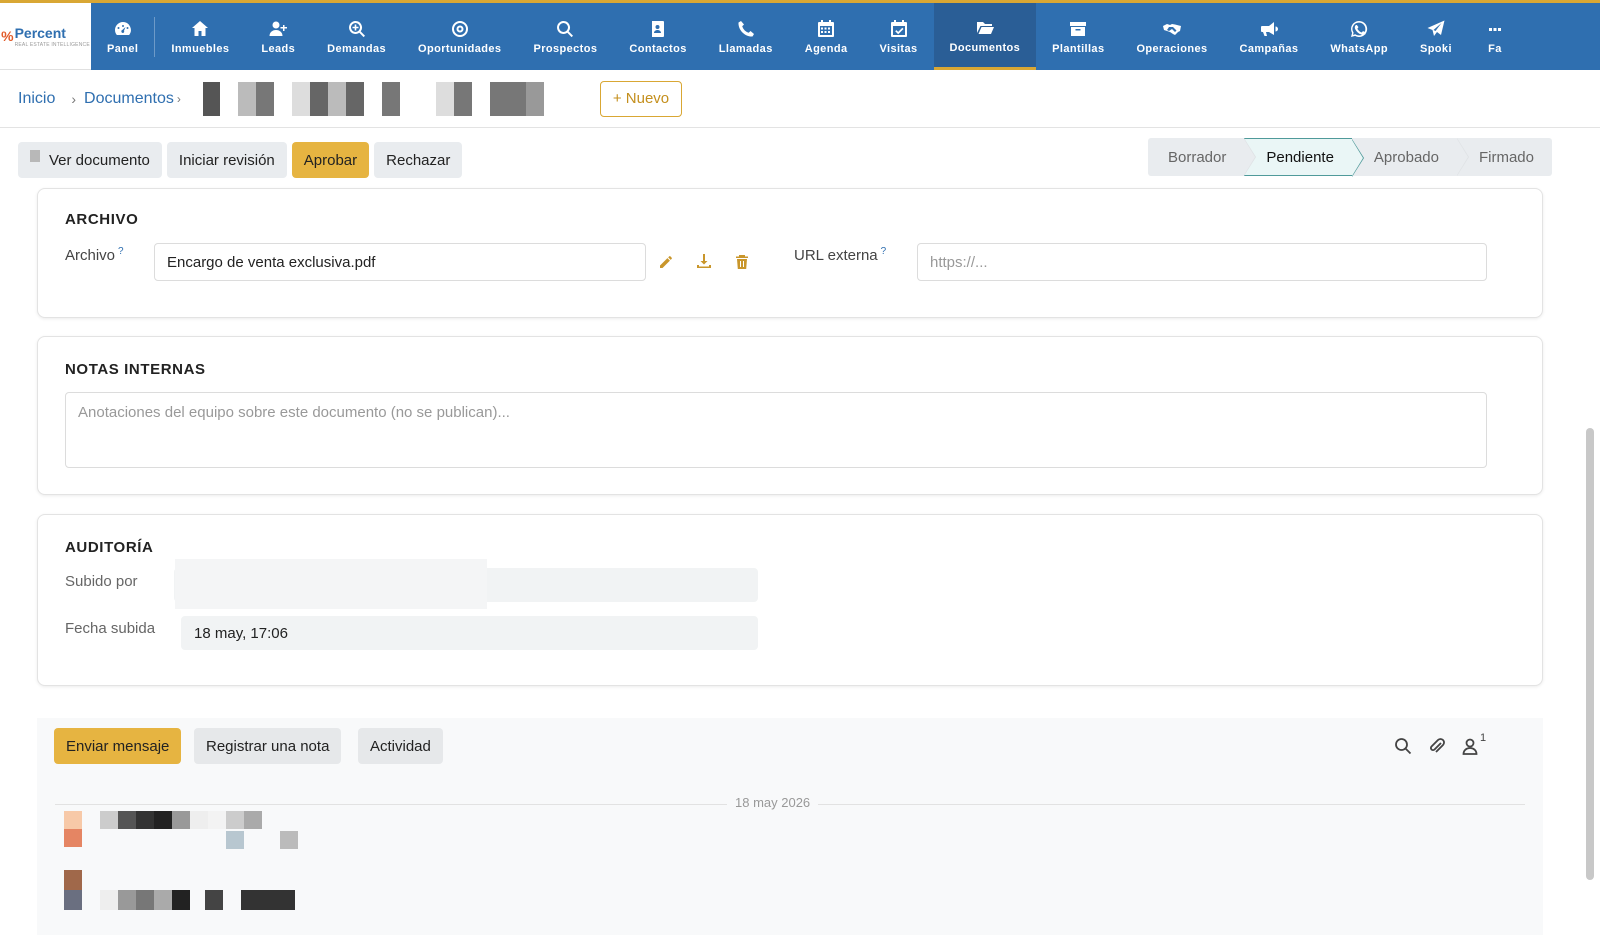 This screenshot has height=935, width=1600. Describe the element at coordinates (1172, 29) in the screenshot. I see `handshake-icon` at that location.